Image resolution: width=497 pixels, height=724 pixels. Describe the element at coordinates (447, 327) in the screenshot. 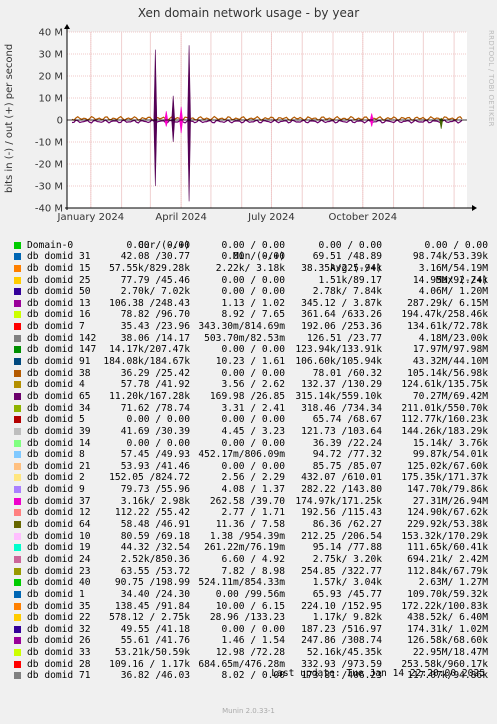

I see `series-max: 134.61k/72.78k` at that location.